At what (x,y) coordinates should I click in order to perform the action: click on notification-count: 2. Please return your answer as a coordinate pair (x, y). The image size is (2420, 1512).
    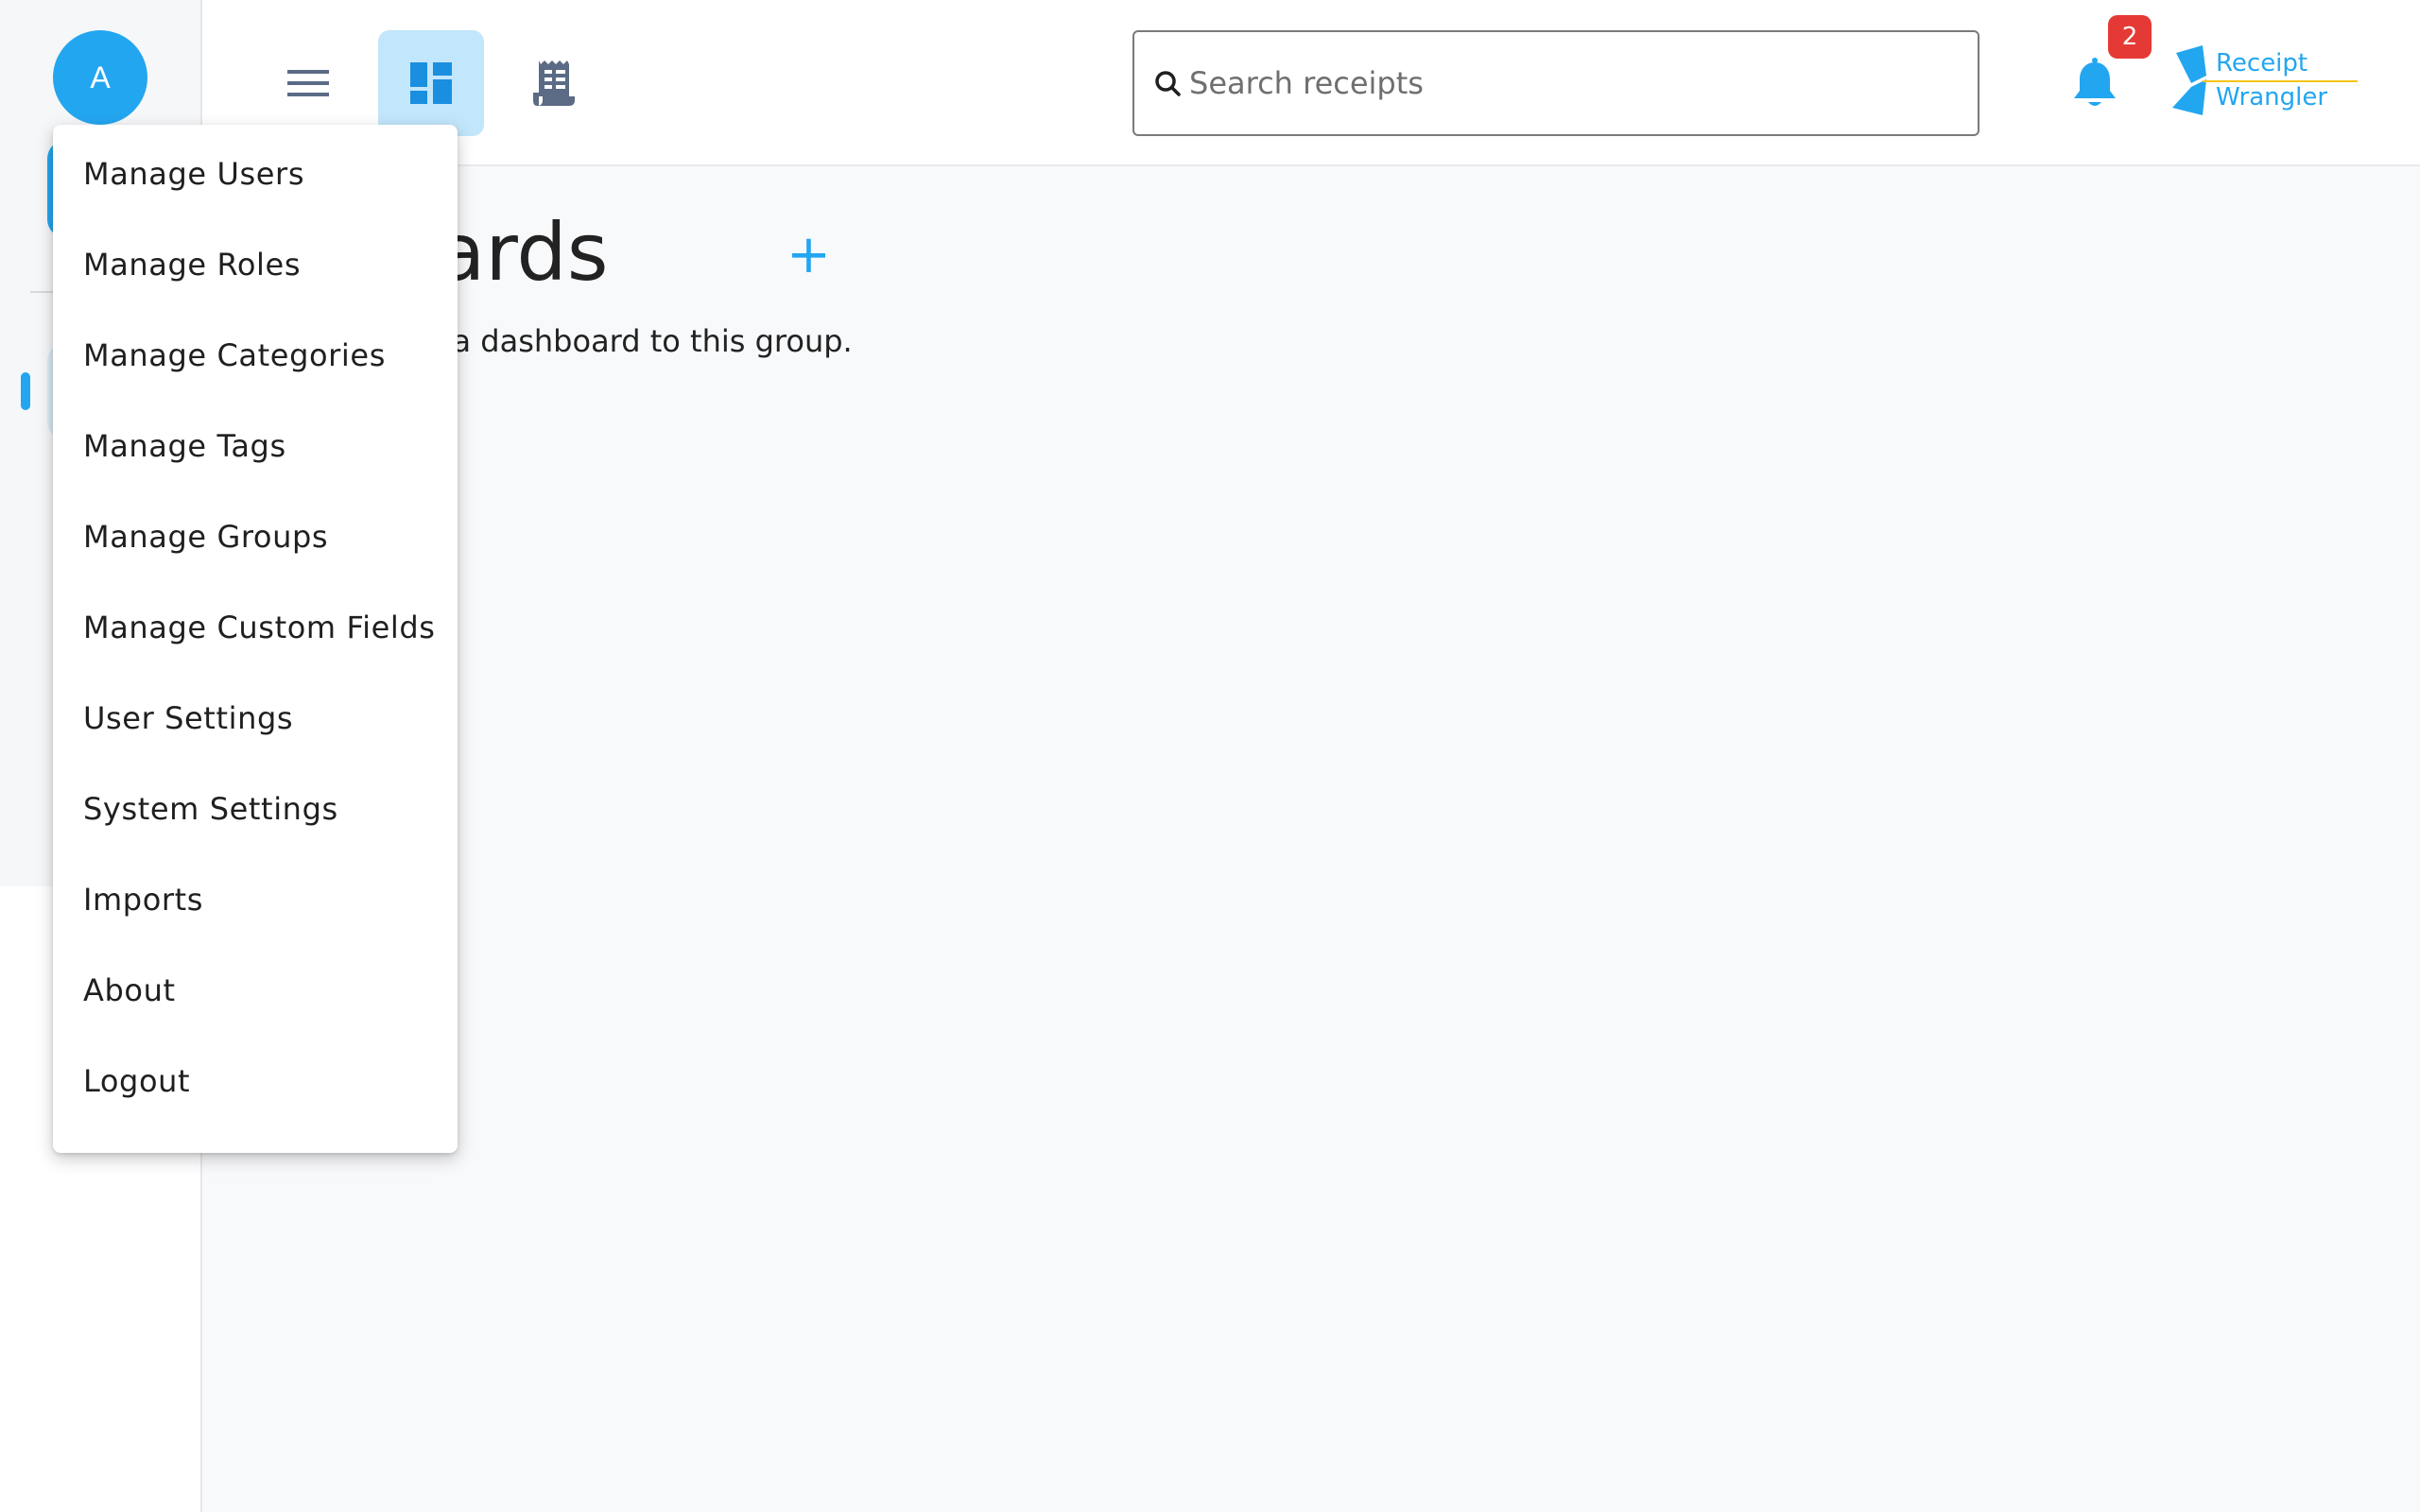
    Looking at the image, I should click on (2129, 37).